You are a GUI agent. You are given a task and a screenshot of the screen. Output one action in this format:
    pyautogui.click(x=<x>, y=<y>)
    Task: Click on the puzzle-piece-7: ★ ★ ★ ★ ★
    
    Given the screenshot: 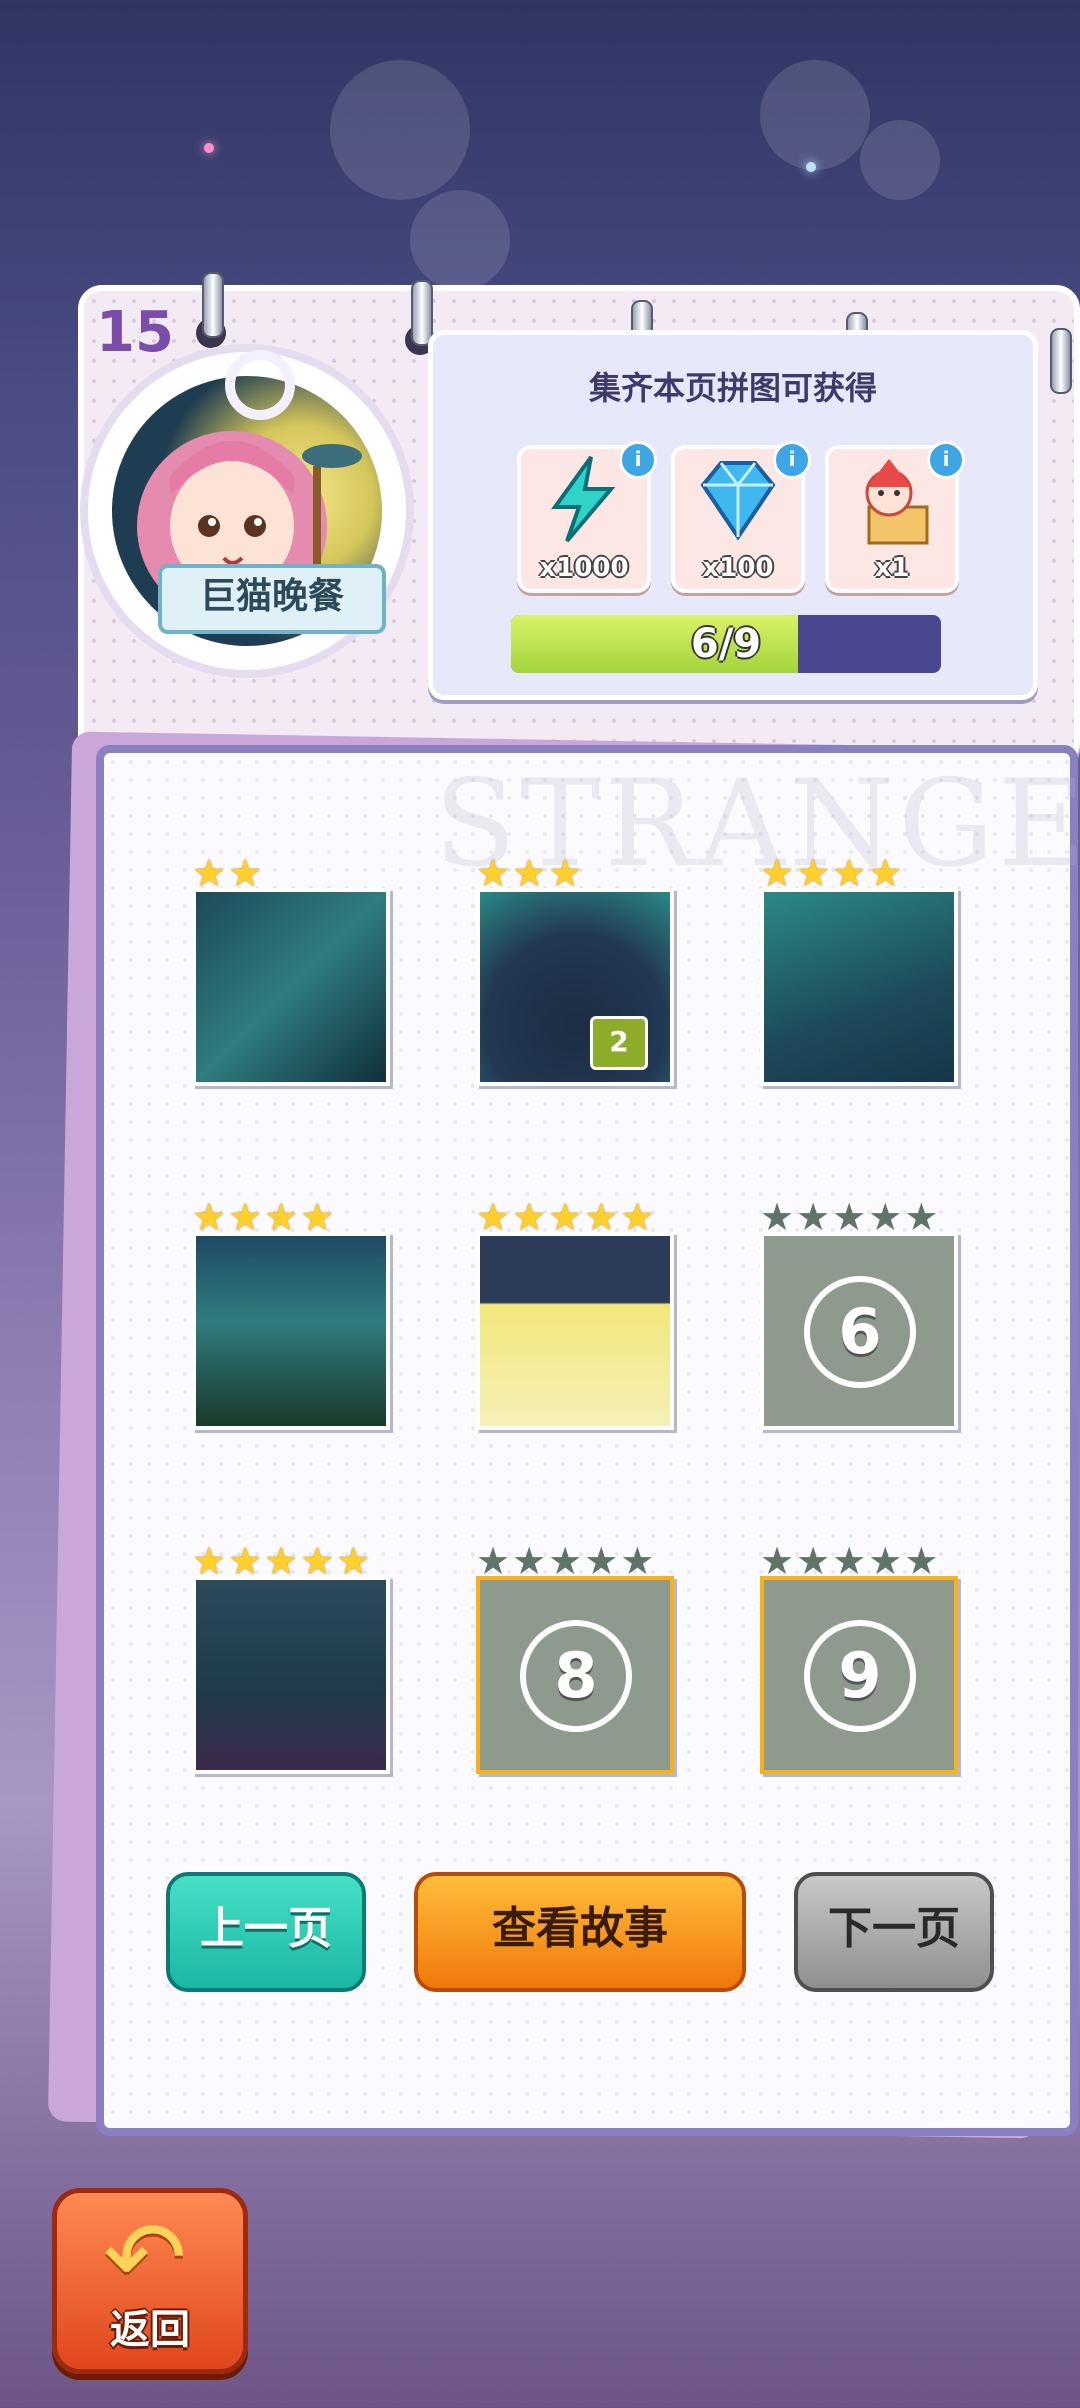 What is the action you would take?
    pyautogui.click(x=292, y=1659)
    